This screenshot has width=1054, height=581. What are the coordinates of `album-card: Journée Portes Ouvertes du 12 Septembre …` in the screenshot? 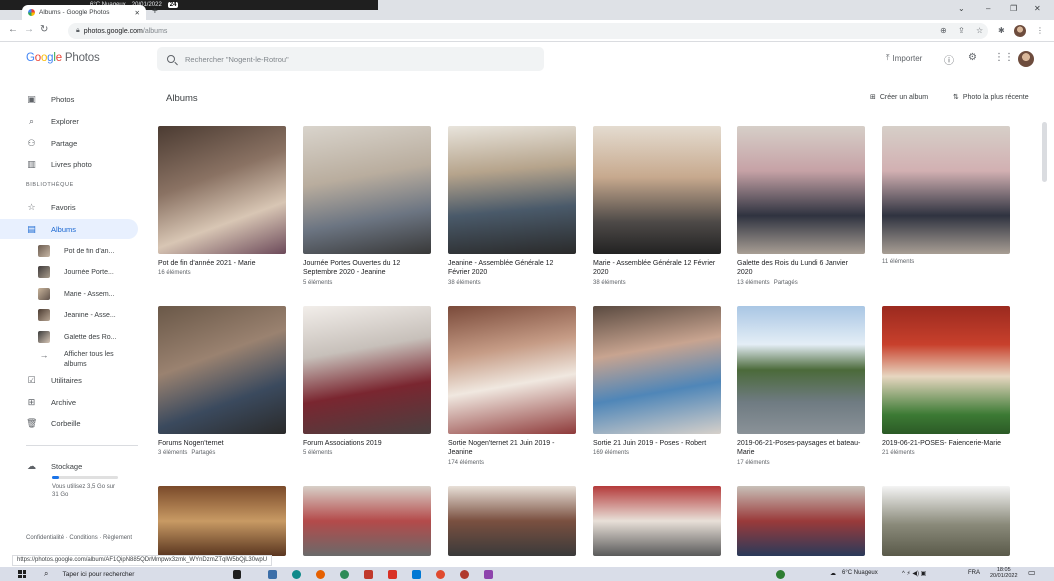 It's located at (367, 206).